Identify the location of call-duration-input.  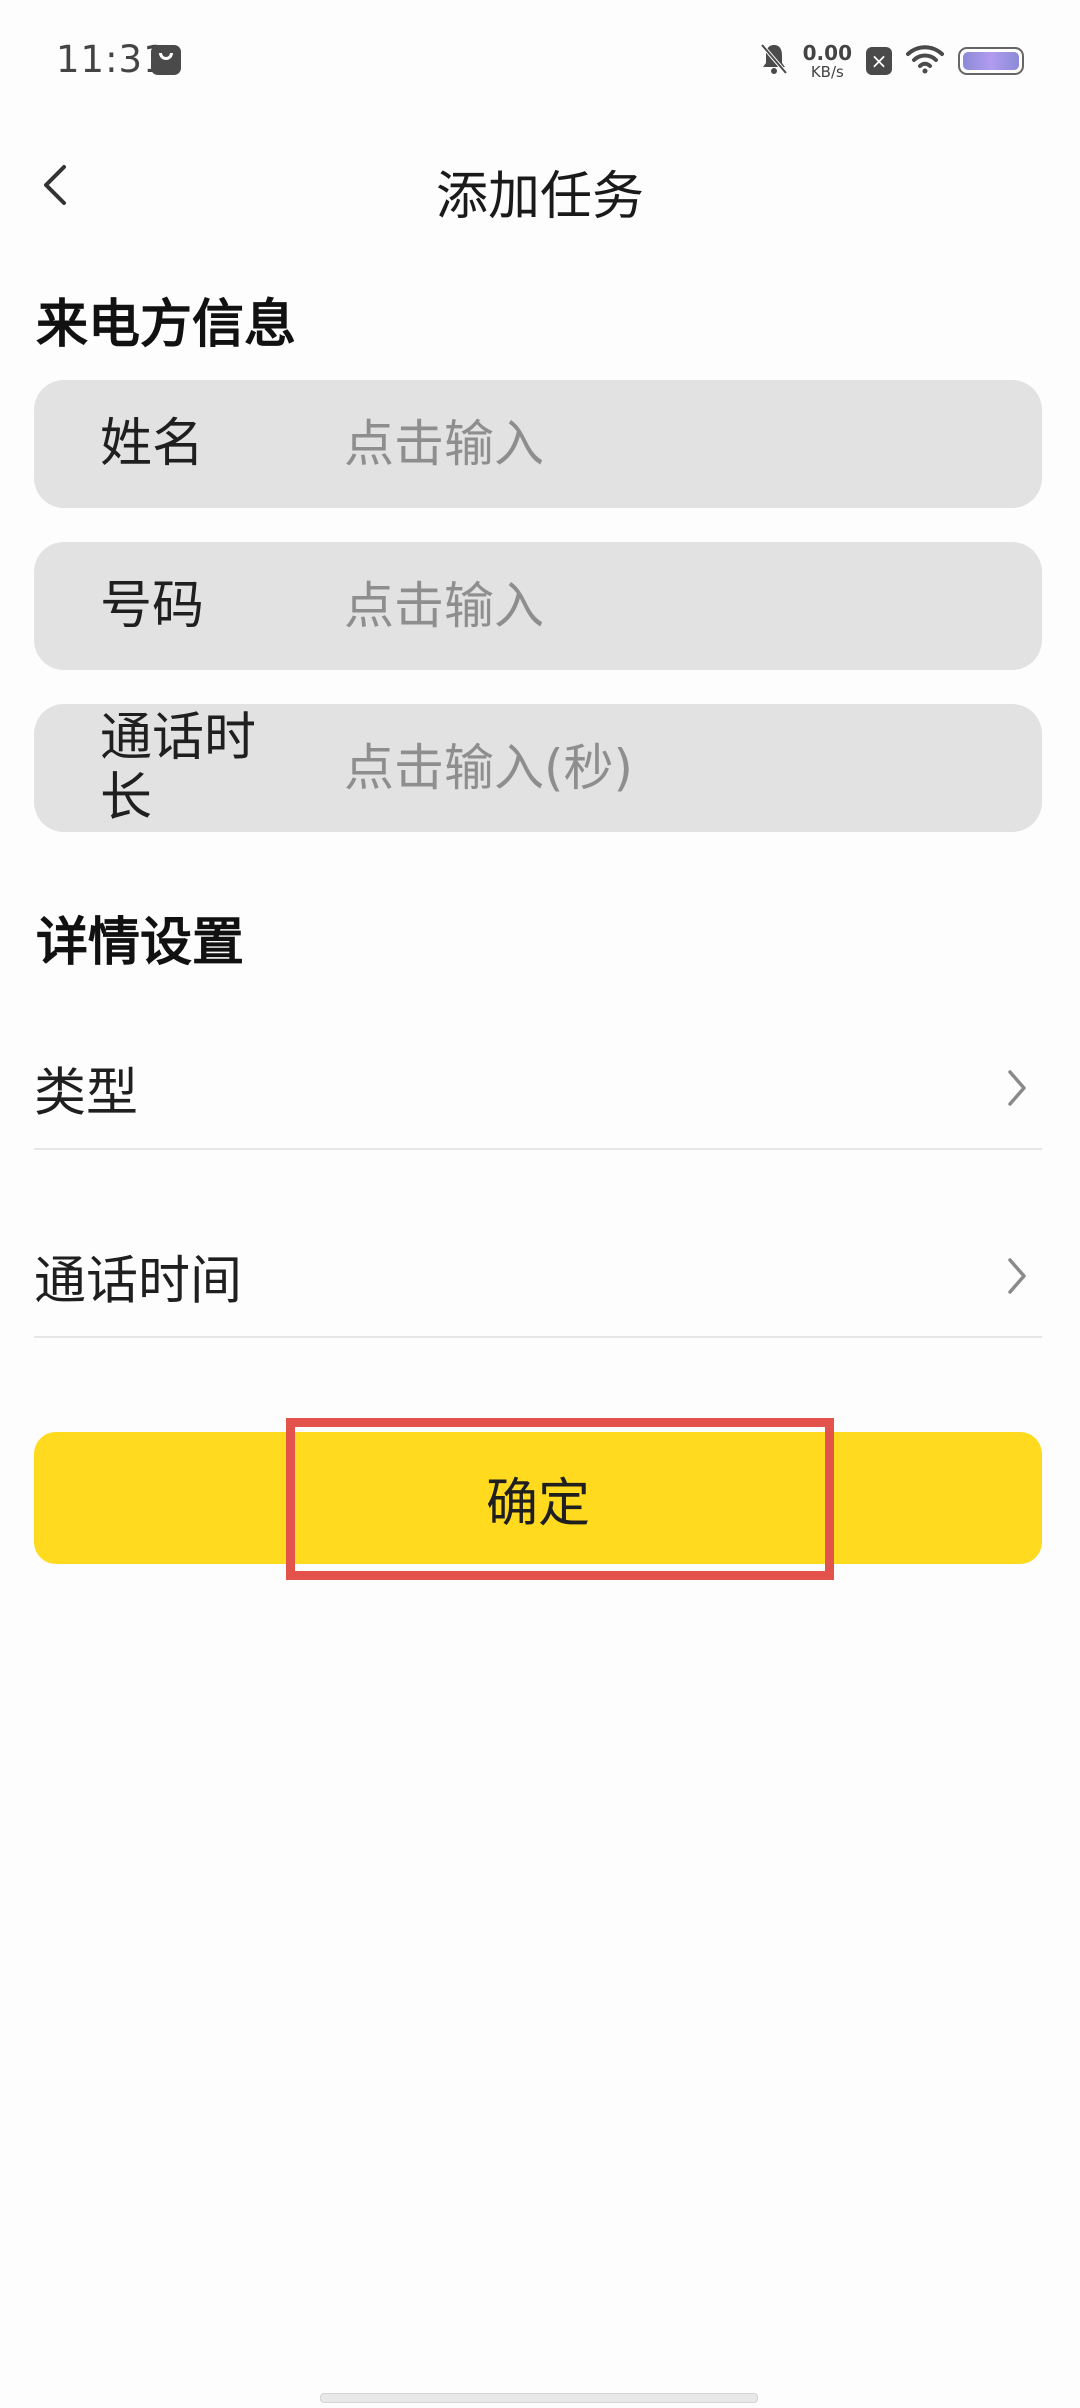
(674, 768).